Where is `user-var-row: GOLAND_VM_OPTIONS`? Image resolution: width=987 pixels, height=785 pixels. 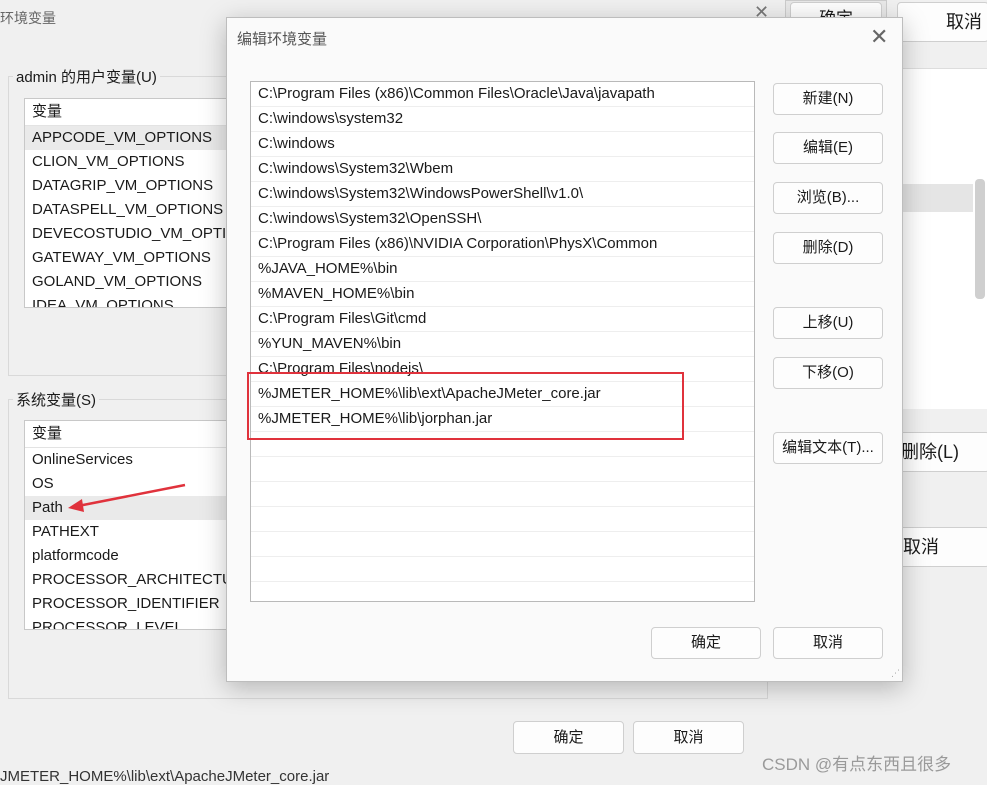 user-var-row: GOLAND_VM_OPTIONS is located at coordinates (132, 282).